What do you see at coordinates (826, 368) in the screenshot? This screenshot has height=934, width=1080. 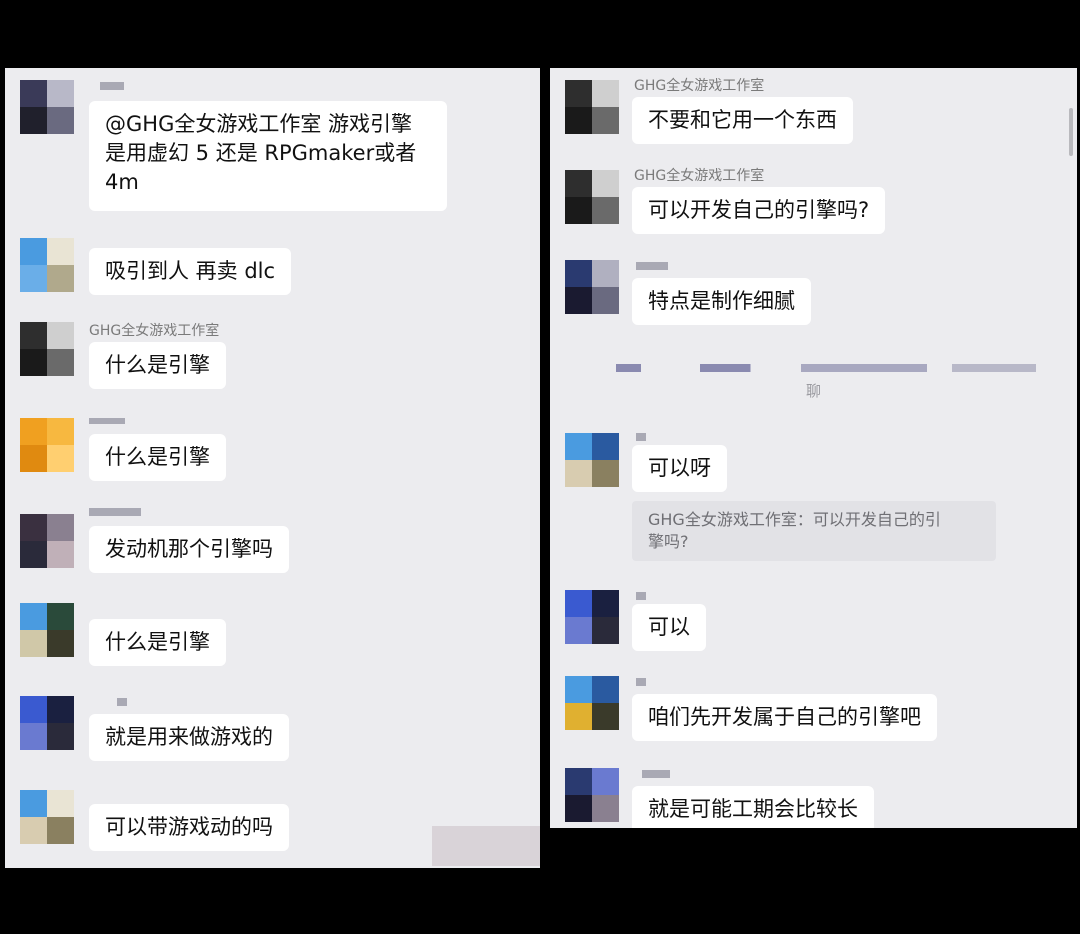 I see `blurred-system-notice` at bounding box center [826, 368].